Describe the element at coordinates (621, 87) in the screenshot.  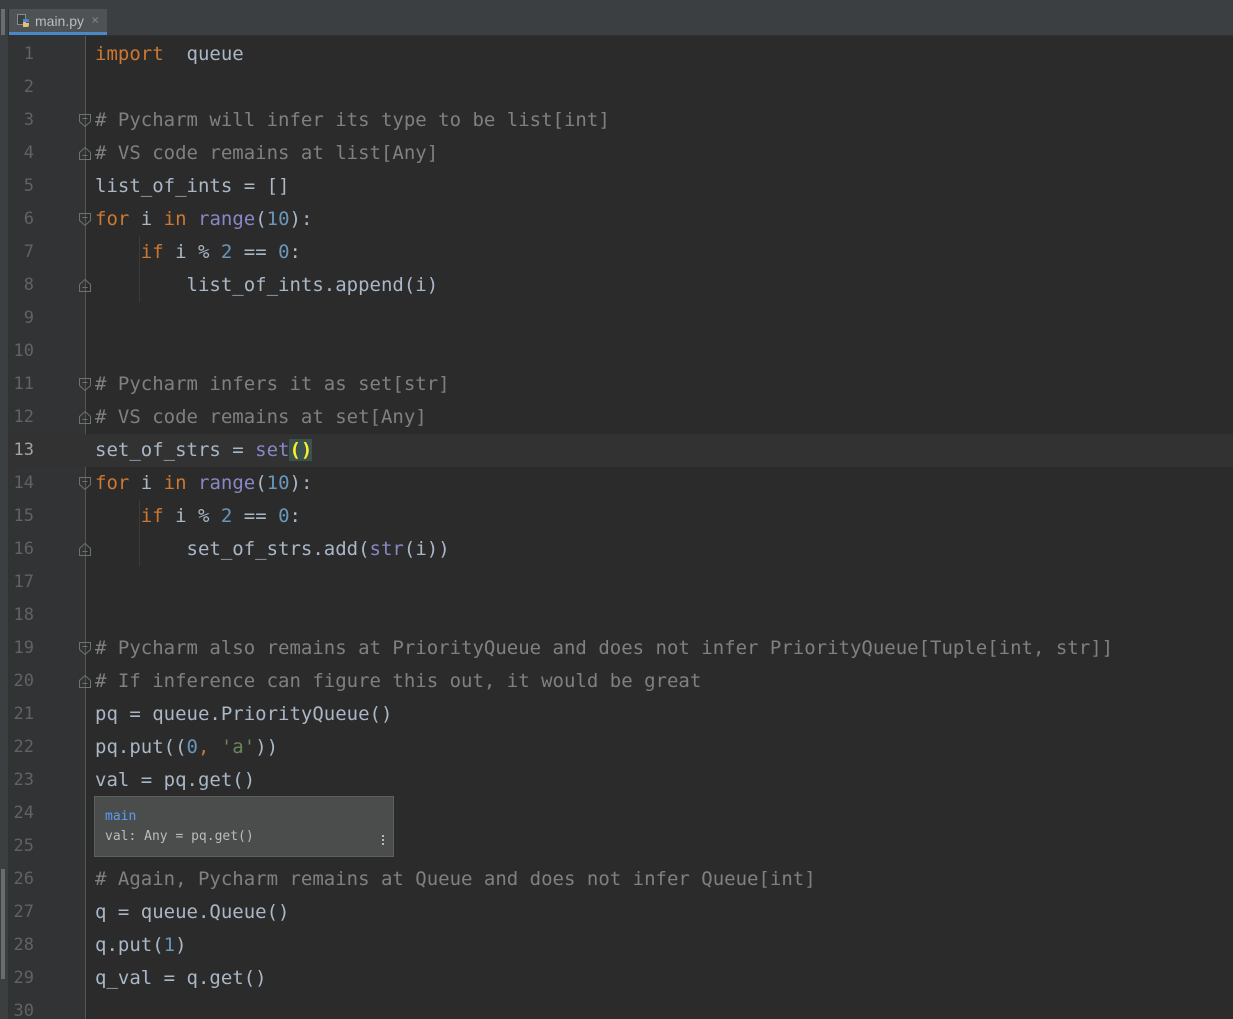
I see `code-line: 2` at that location.